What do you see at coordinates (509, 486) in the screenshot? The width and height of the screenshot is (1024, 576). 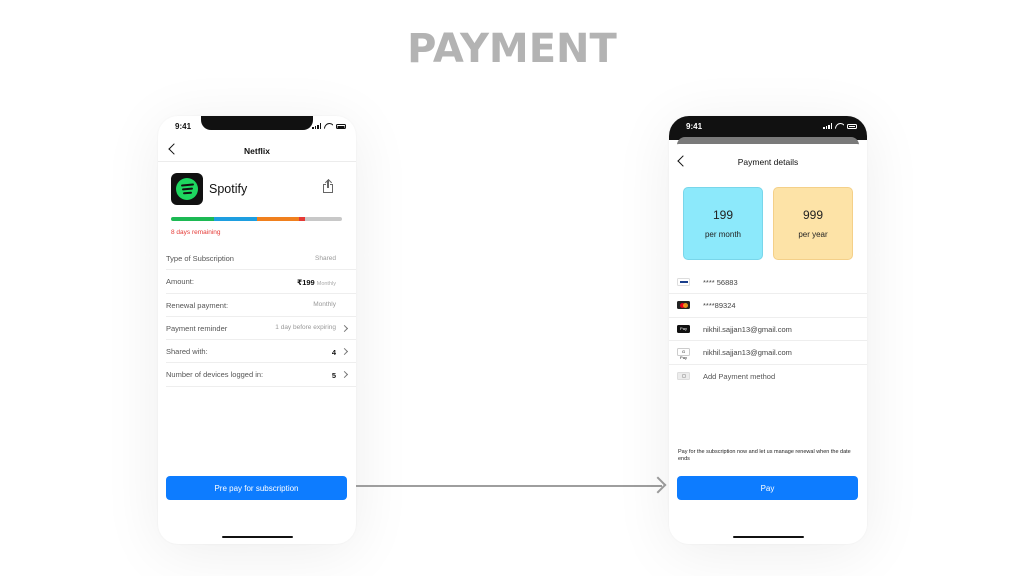 I see `flow-arrow-line` at bounding box center [509, 486].